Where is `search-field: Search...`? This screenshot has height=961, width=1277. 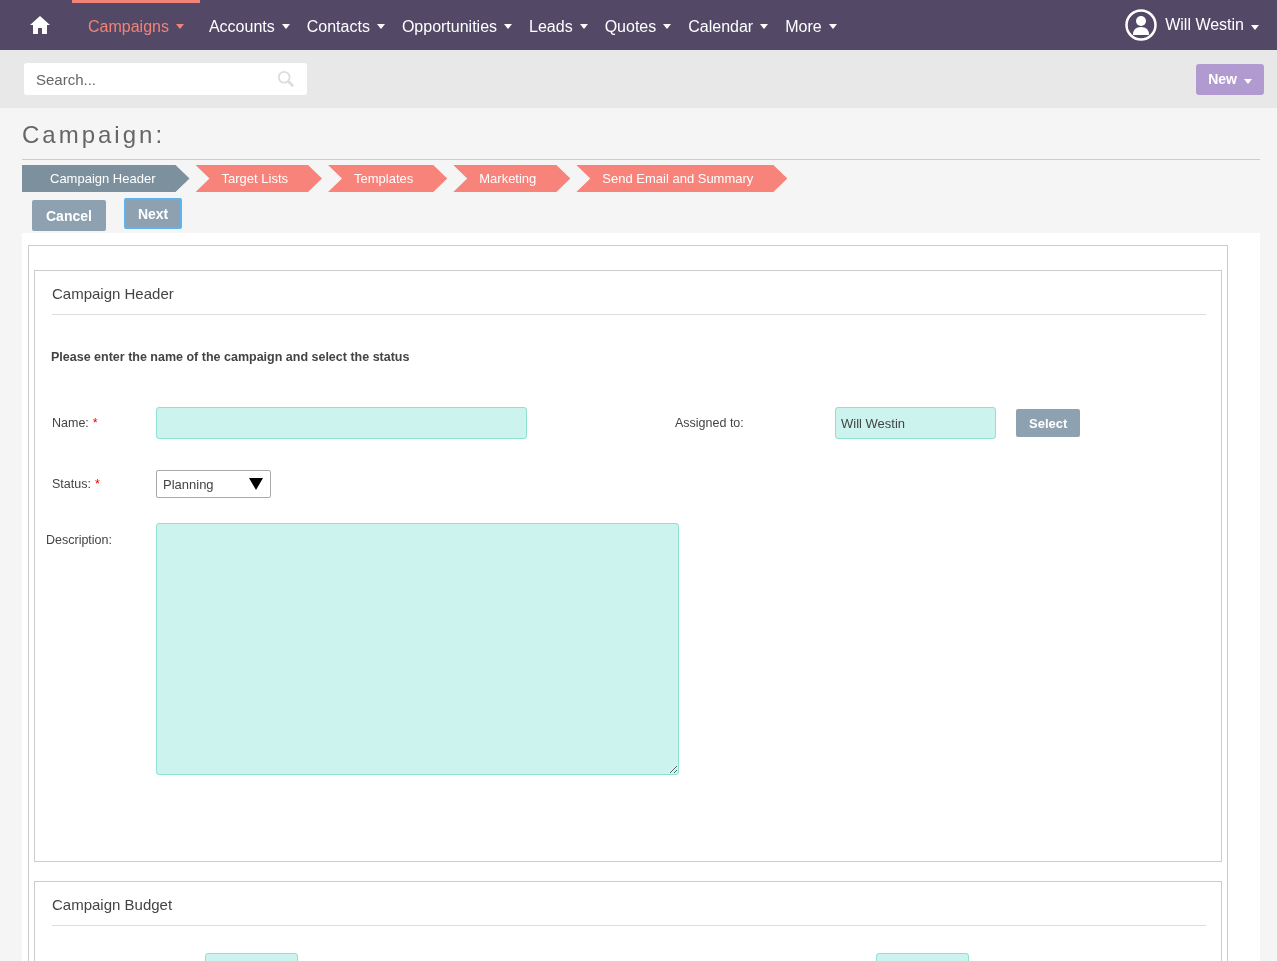 search-field: Search... is located at coordinates (165, 79).